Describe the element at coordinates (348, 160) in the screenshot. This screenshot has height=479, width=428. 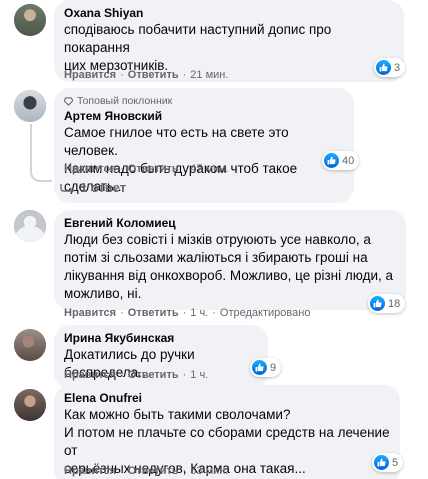
I see `reaction-count: 40` at that location.